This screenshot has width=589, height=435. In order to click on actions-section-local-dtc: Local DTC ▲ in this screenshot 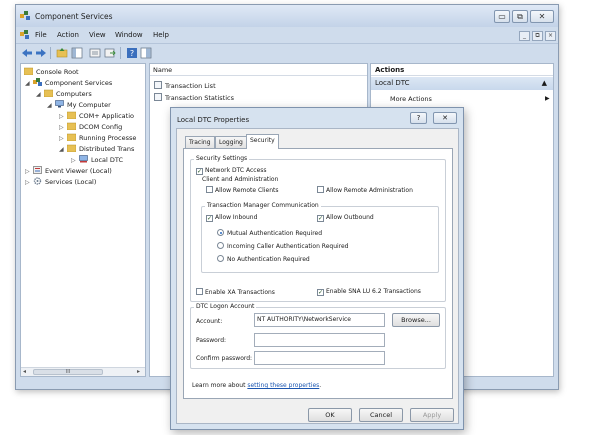, I will do `click(462, 83)`.